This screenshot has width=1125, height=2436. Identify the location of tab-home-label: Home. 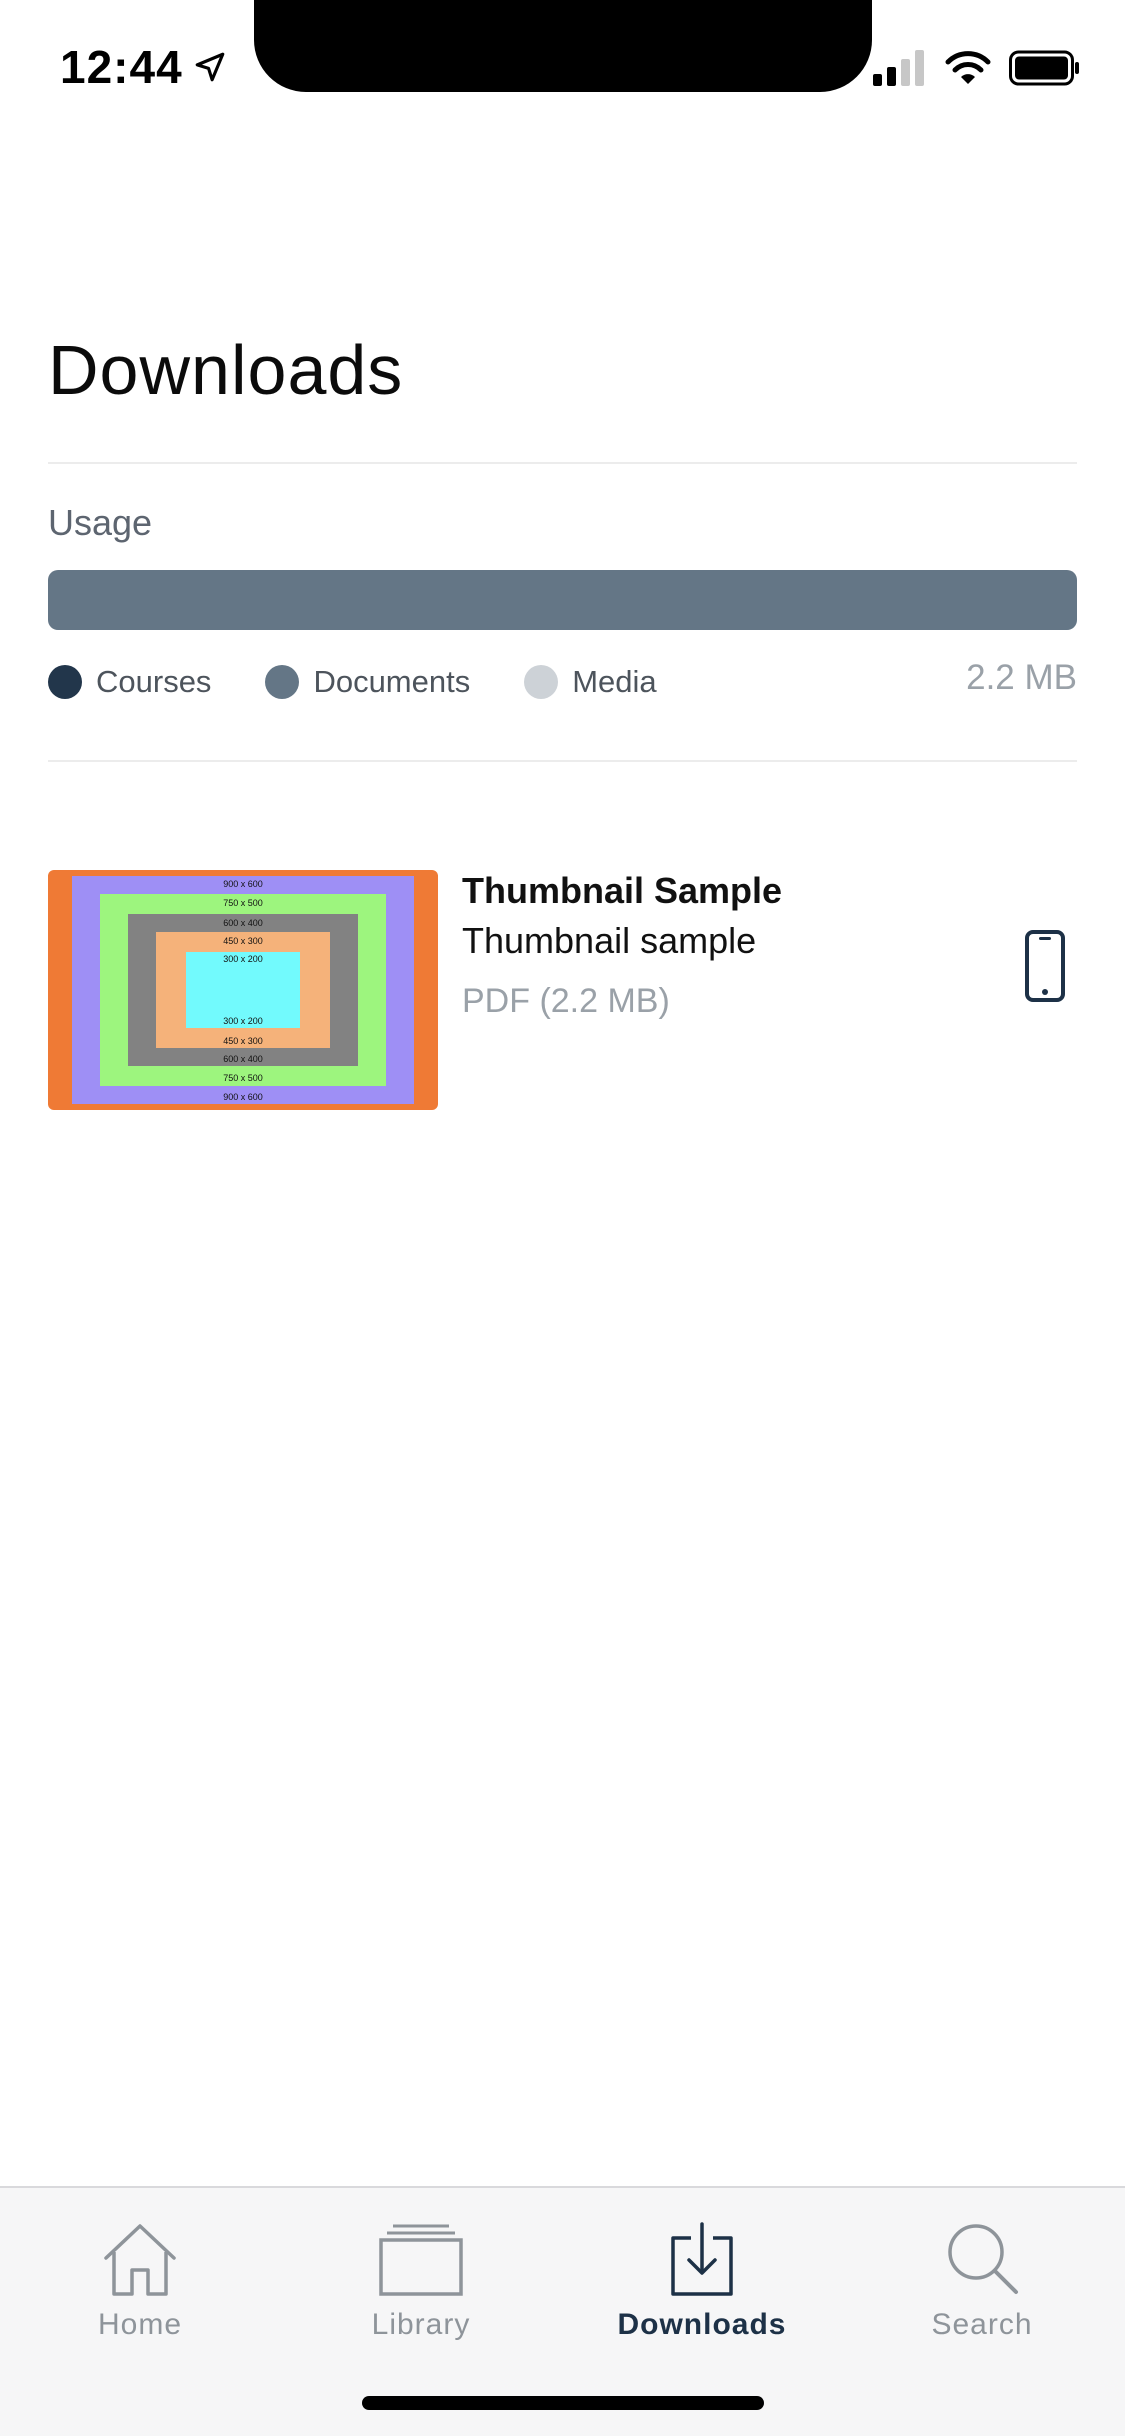
(140, 2324).